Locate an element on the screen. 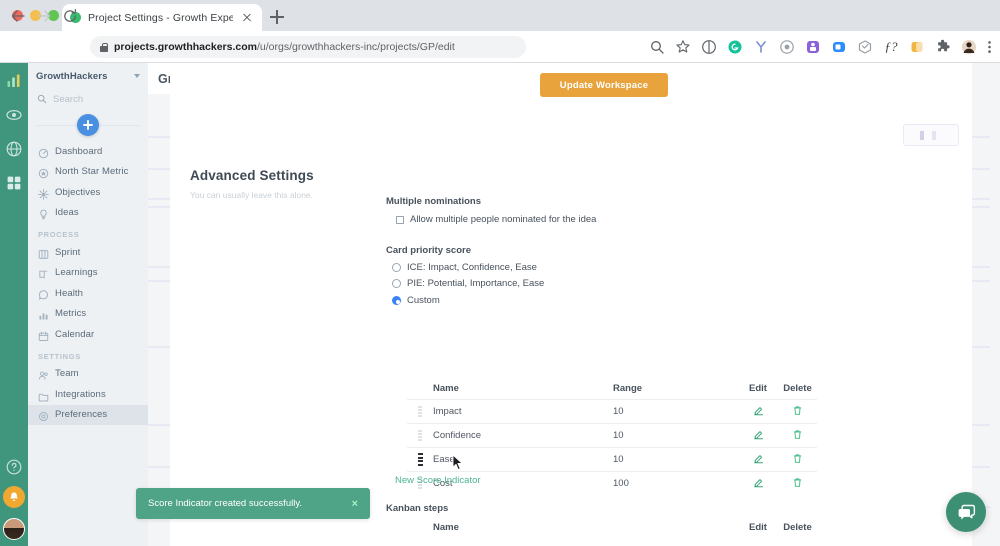 The image size is (1000, 546). kanban-header-edit: Edit is located at coordinates (758, 527).